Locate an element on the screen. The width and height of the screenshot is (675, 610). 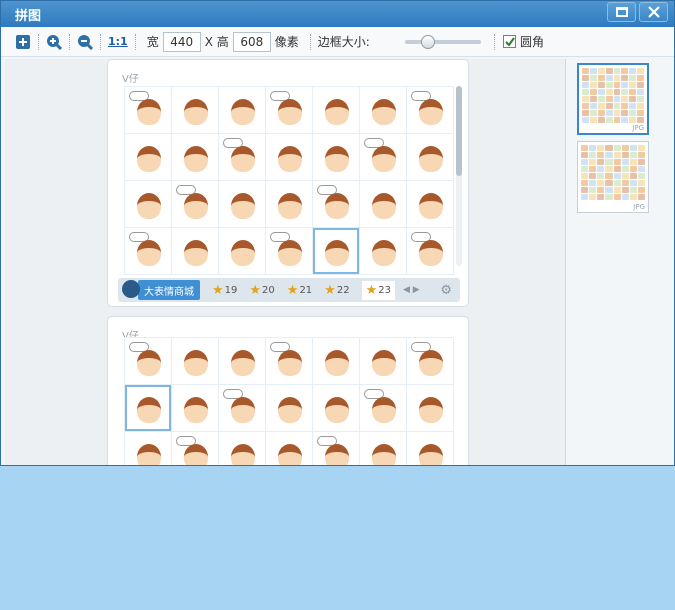
rounded-corner-option: 圆角 is located at coordinates (523, 41).